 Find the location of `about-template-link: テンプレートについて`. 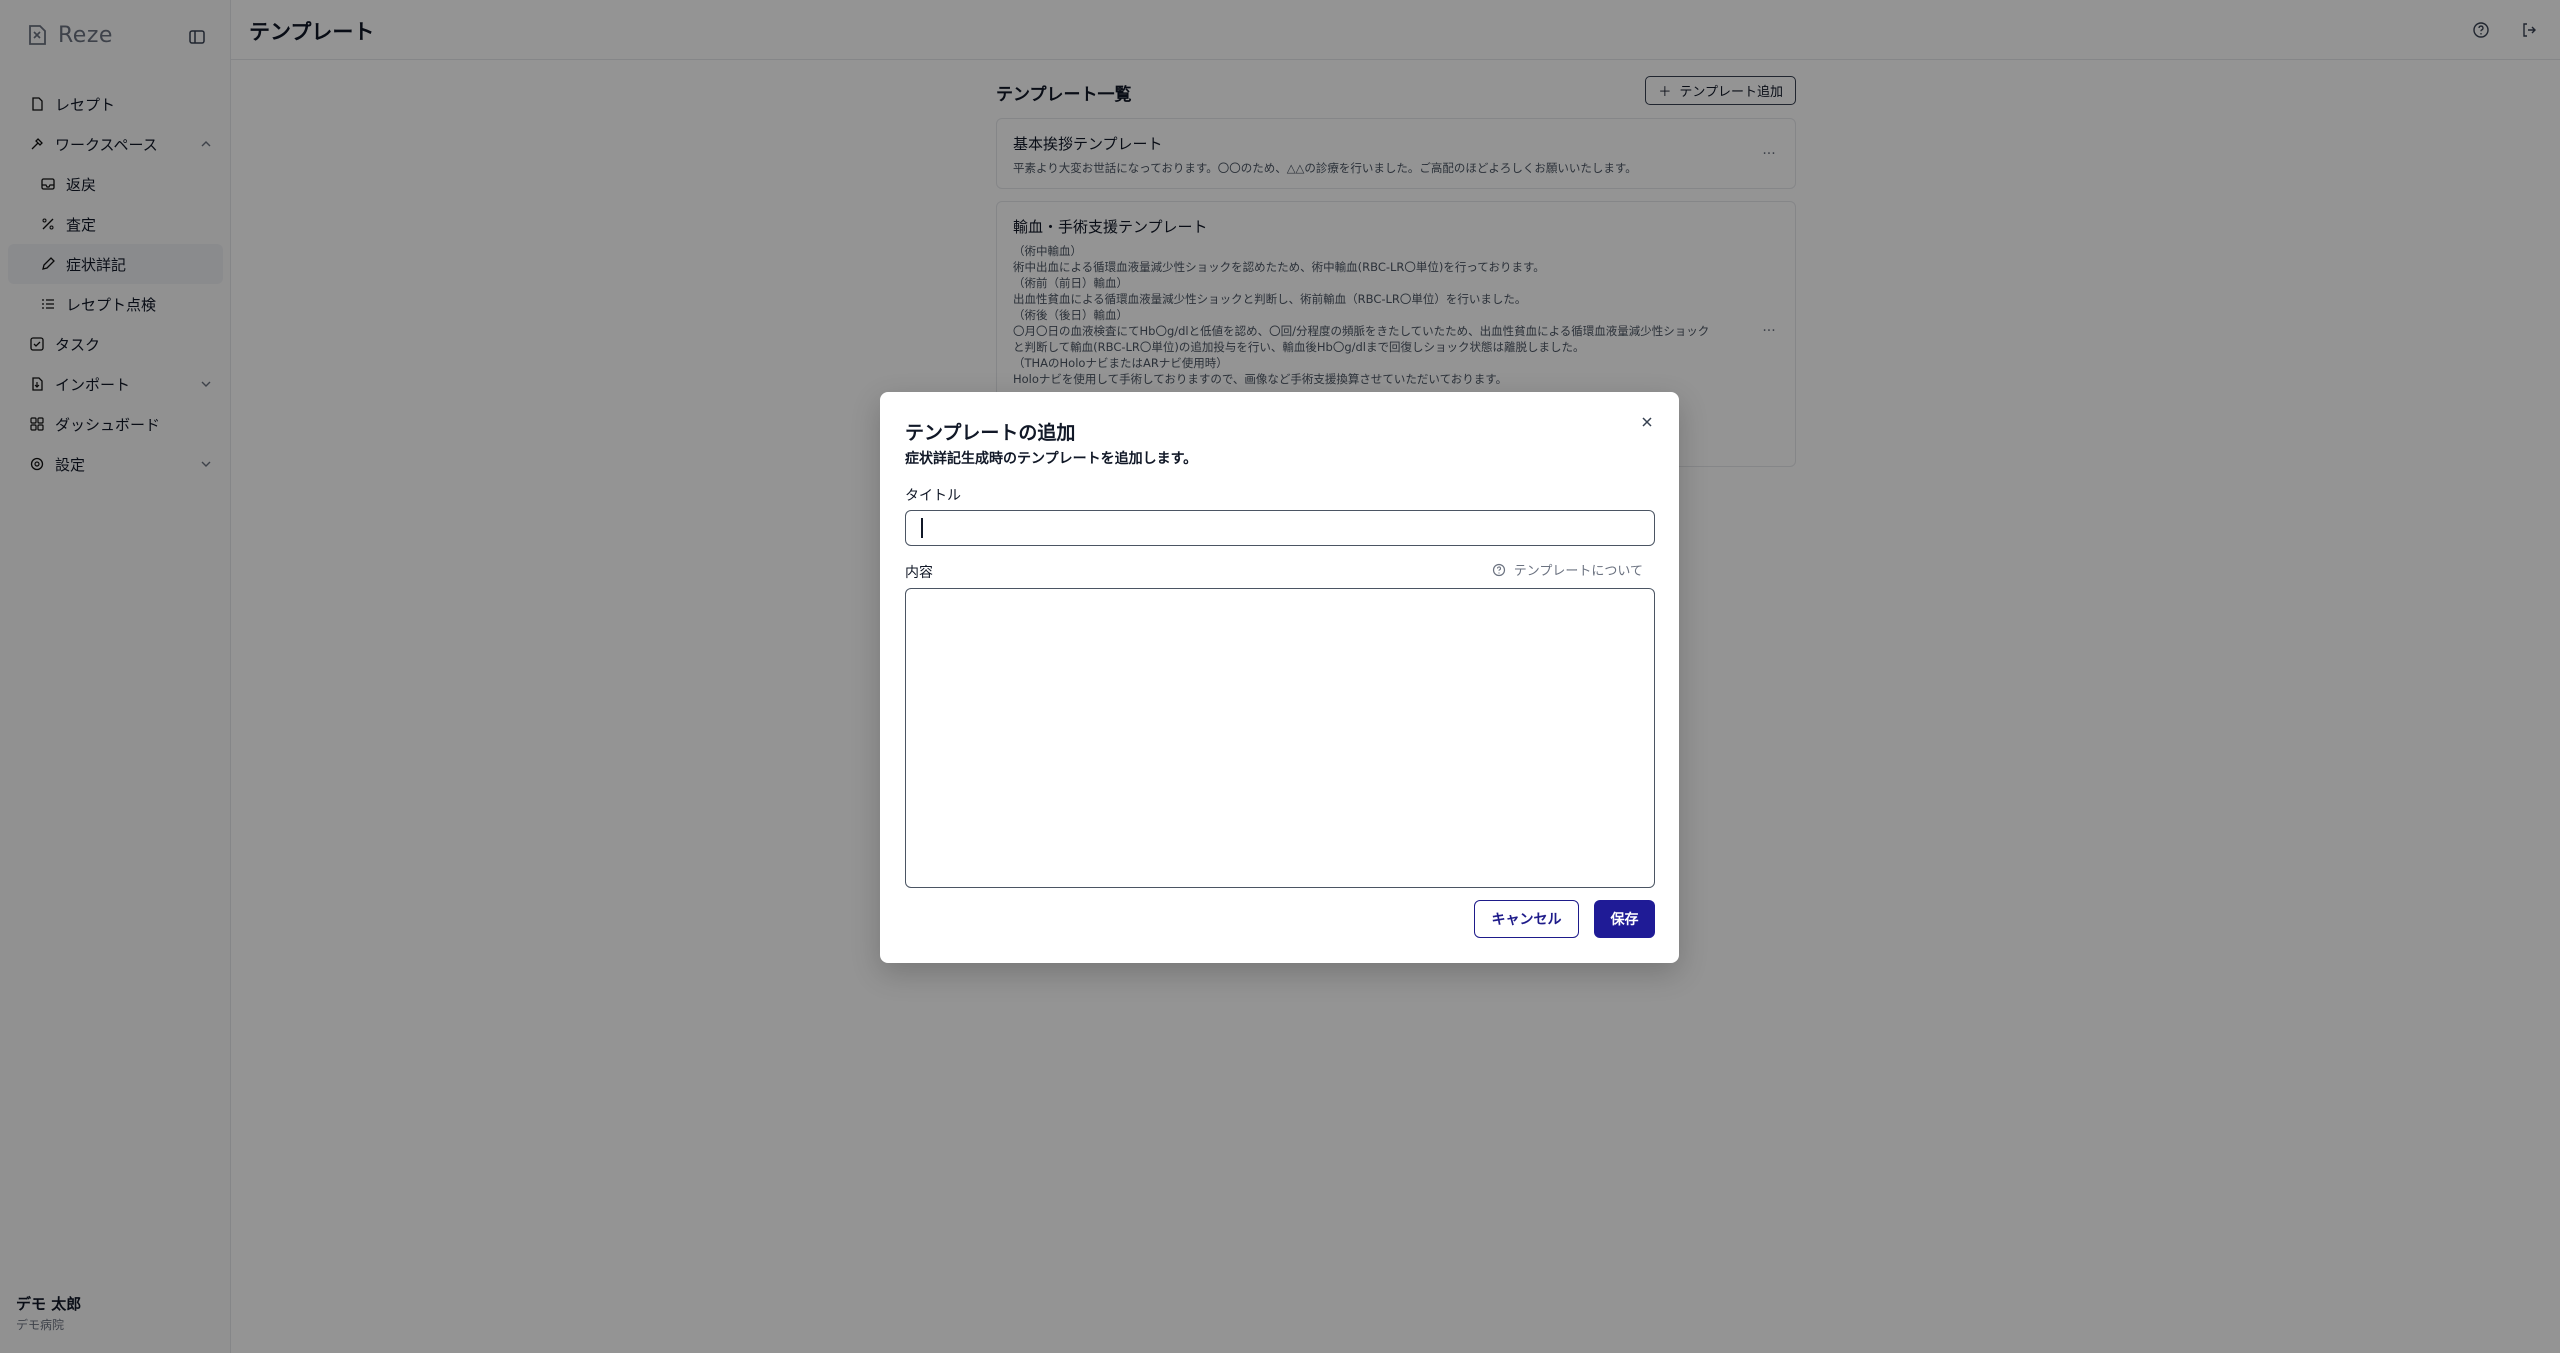

about-template-link: テンプレートについて is located at coordinates (1567, 569).